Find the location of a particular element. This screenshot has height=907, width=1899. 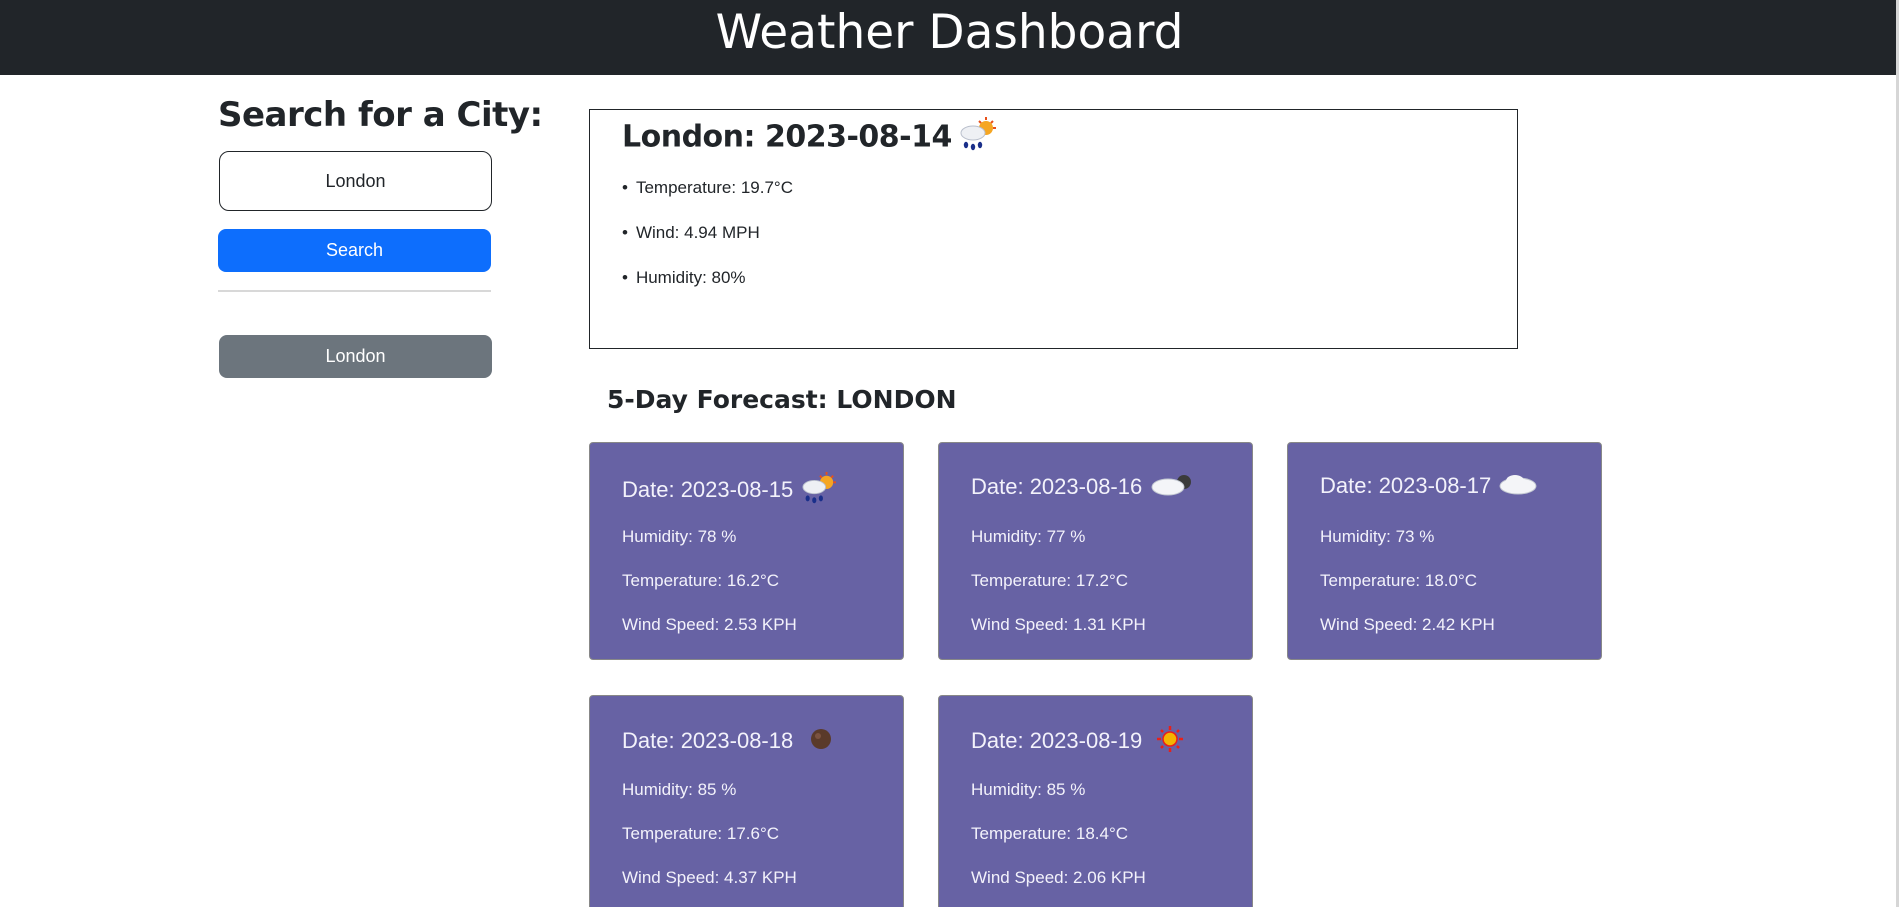

current-humidity: Humidity: 80% is located at coordinates (707, 278).